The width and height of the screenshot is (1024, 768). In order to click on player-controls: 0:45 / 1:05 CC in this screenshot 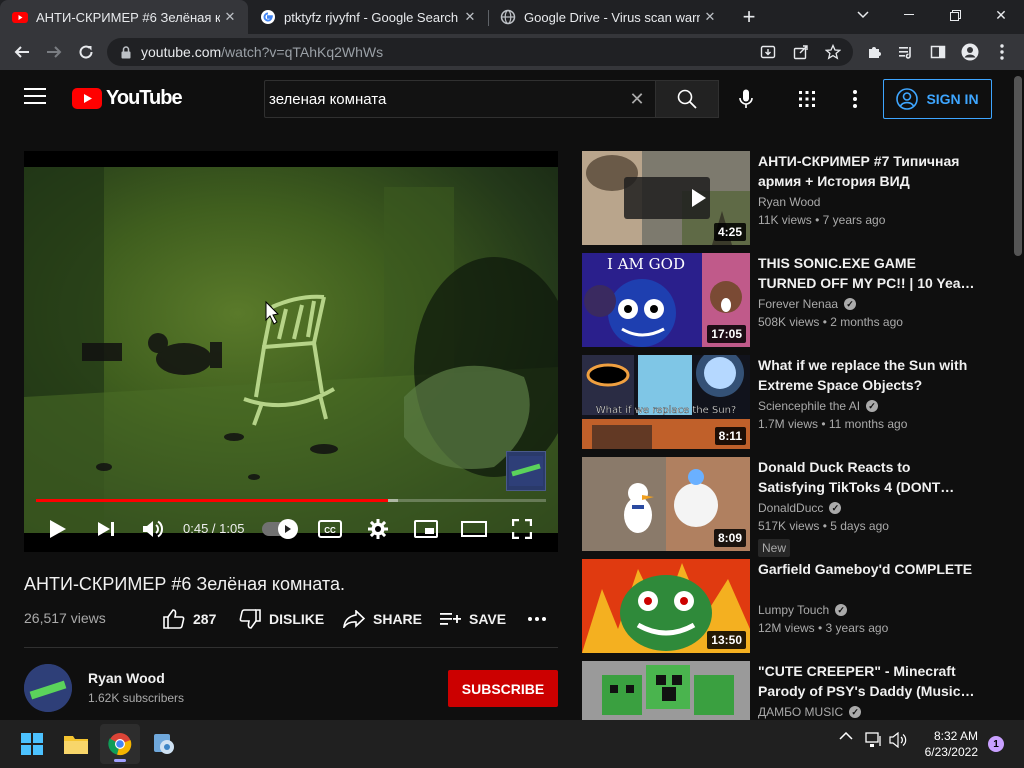, I will do `click(291, 529)`.